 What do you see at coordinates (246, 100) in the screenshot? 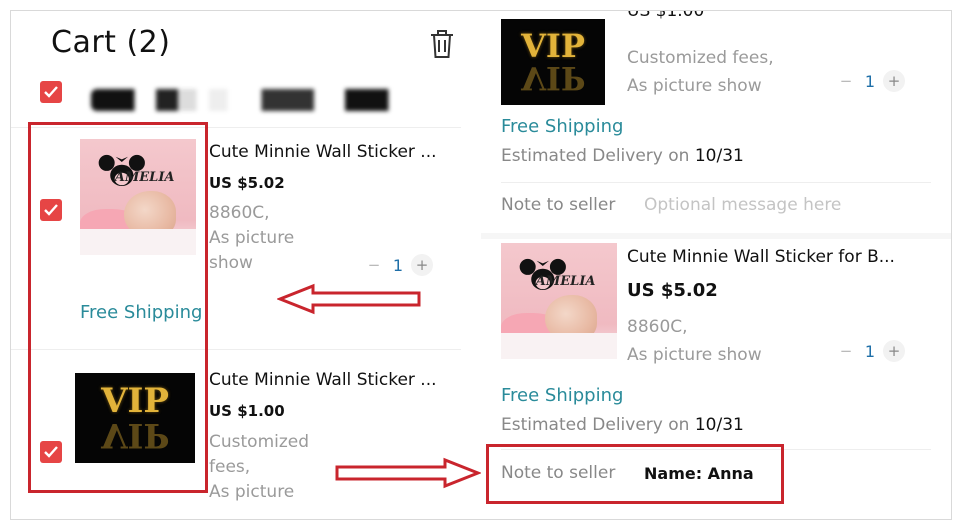
I see `store-name-redacted` at bounding box center [246, 100].